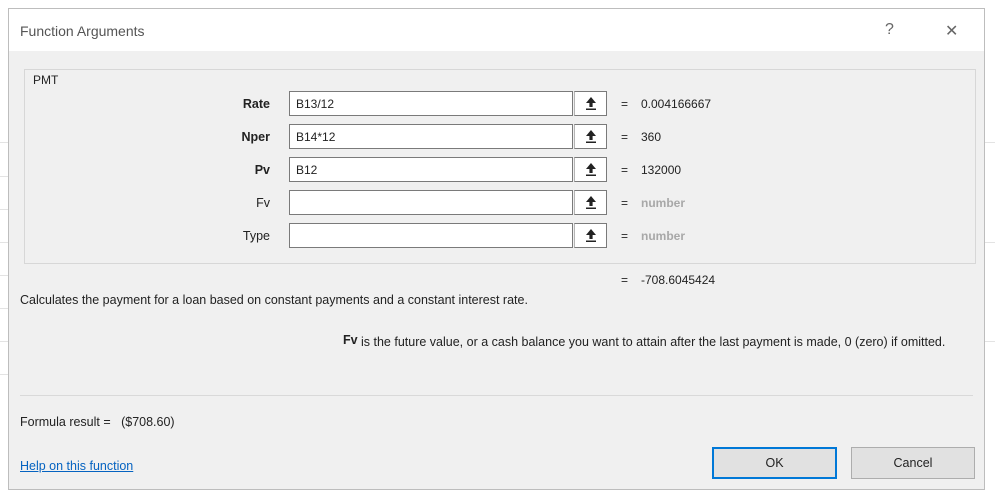 The image size is (995, 491). I want to click on formula-result: Formula result = ($708.60), so click(97, 422).